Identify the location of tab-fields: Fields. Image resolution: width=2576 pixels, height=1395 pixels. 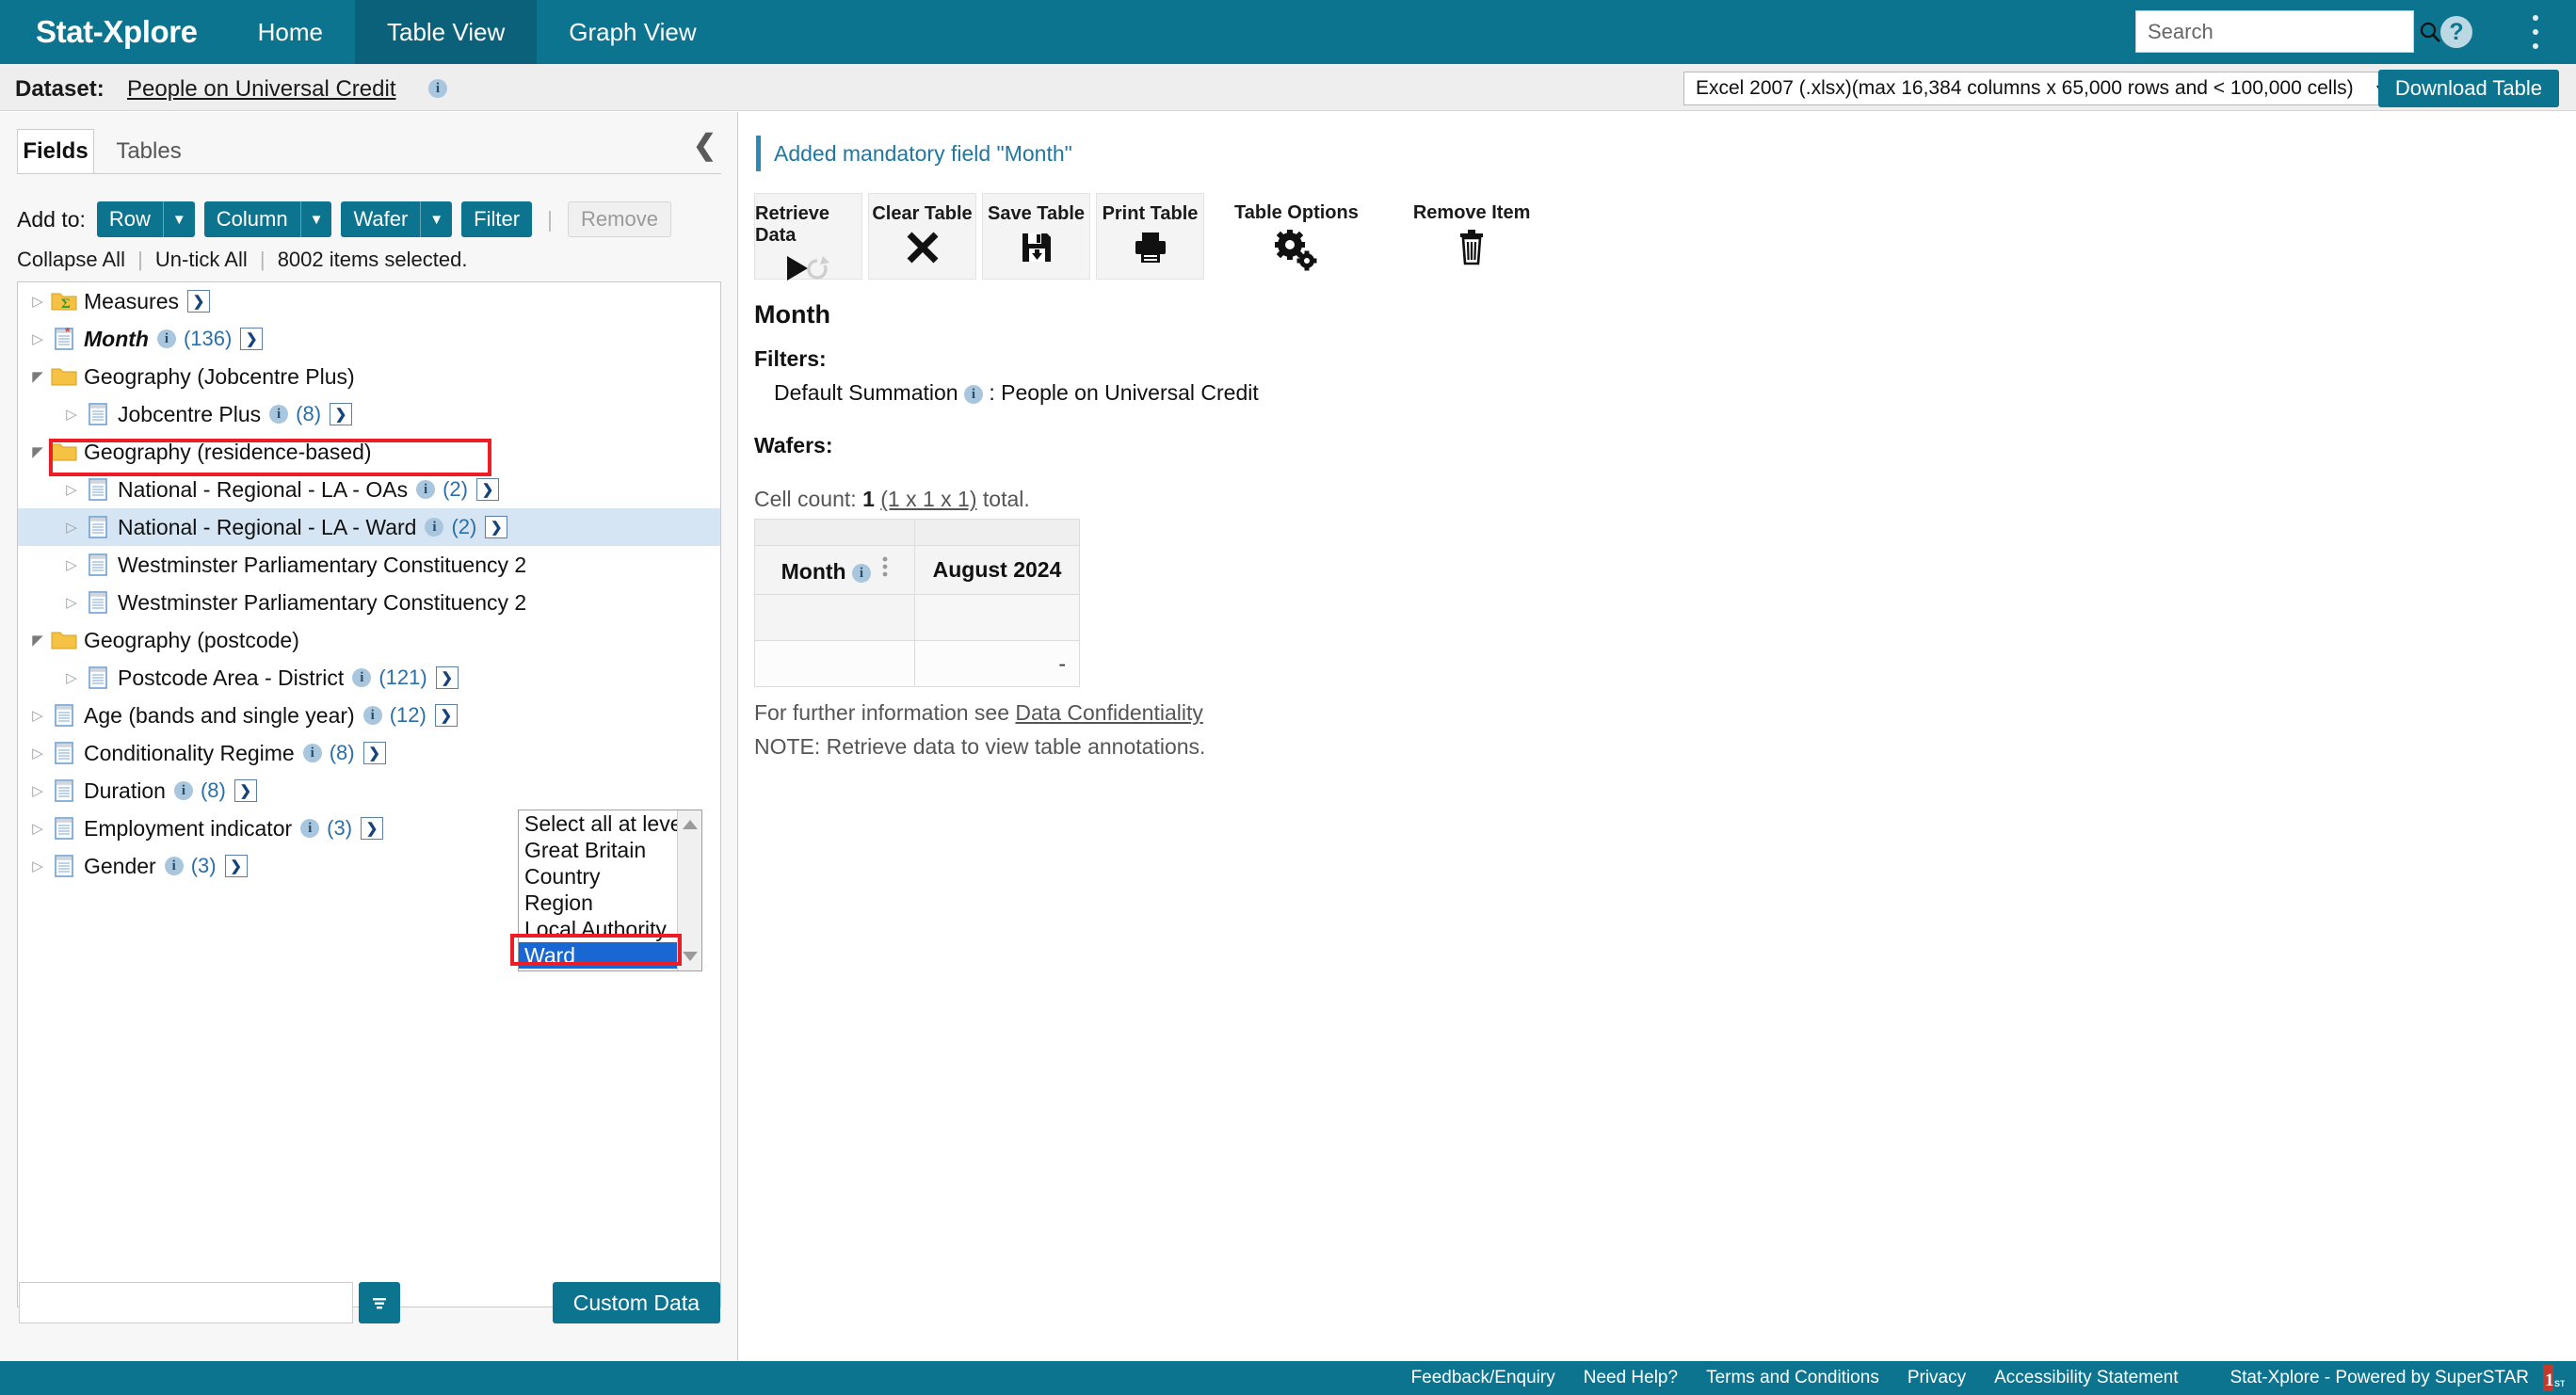
(55, 151).